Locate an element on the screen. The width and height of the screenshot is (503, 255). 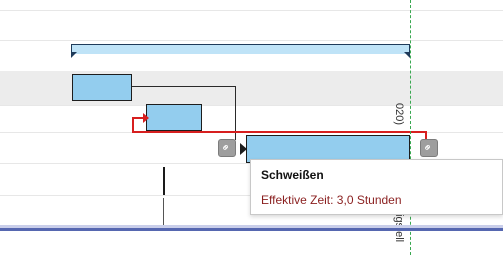
today-marker-line is located at coordinates (410, 127).